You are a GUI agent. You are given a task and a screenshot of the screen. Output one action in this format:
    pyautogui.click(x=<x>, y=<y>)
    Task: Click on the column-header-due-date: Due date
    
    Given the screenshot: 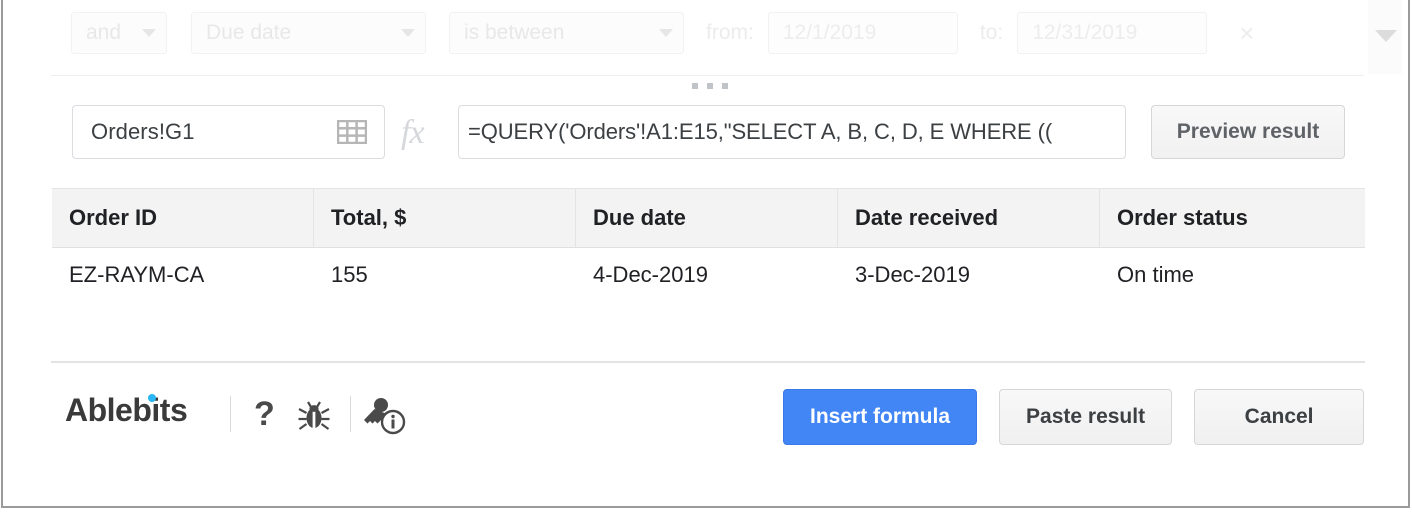 What is the action you would take?
    pyautogui.click(x=707, y=218)
    